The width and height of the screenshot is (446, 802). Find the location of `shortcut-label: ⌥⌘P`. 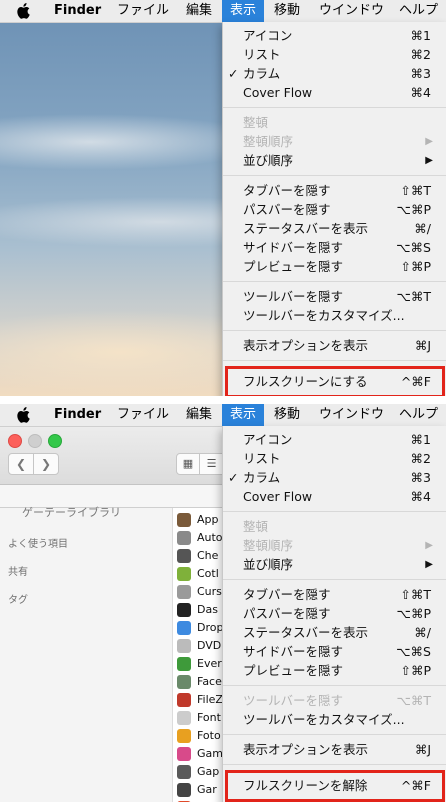

shortcut-label: ⌥⌘P is located at coordinates (413, 613).